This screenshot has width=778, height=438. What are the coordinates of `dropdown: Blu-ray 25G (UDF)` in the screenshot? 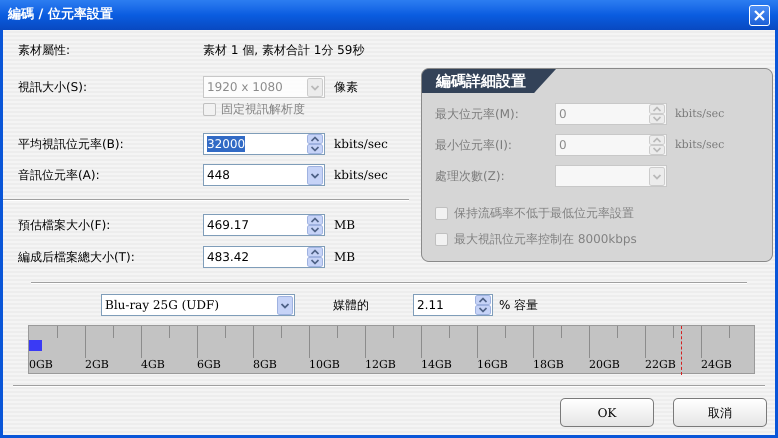 It's located at (198, 305).